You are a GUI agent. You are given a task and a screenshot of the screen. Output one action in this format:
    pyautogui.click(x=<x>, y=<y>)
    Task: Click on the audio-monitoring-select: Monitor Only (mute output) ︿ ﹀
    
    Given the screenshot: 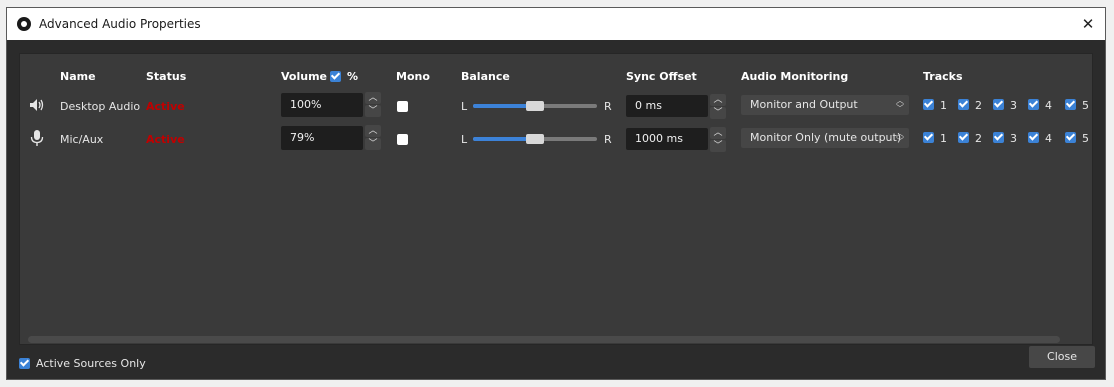 What is the action you would take?
    pyautogui.click(x=825, y=138)
    